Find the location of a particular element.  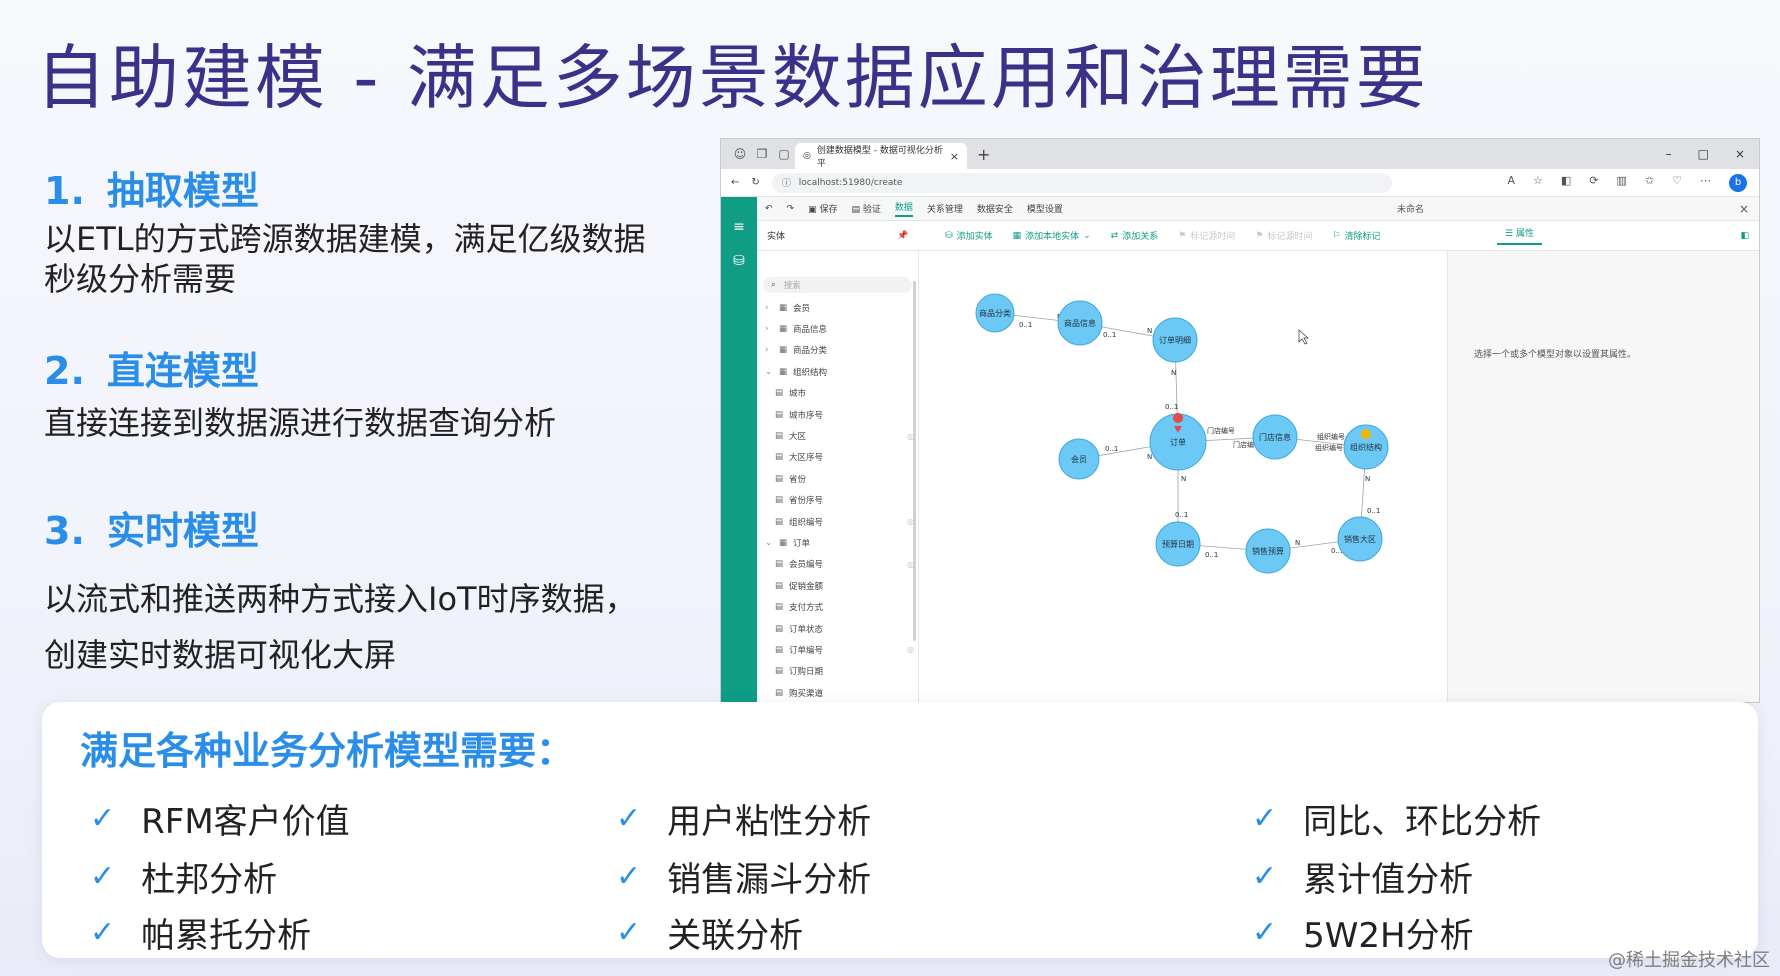

clear-mark-button: ⚐ 清除标记 is located at coordinates (1356, 236).